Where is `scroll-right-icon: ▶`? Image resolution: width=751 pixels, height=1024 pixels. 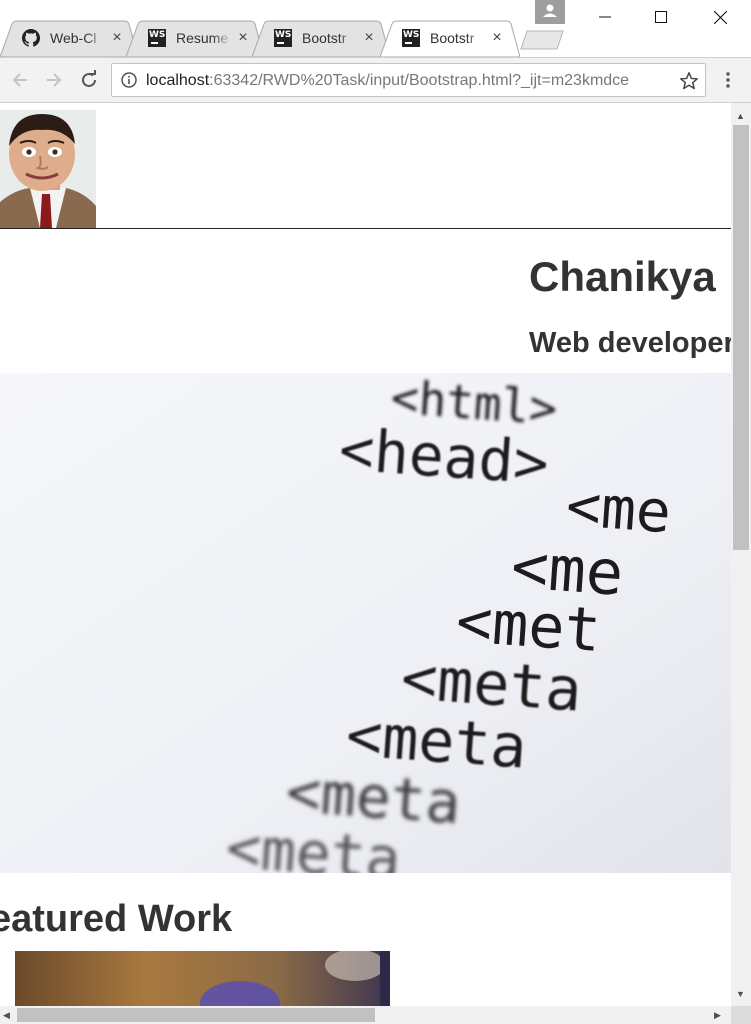 scroll-right-icon: ▶ is located at coordinates (717, 1015).